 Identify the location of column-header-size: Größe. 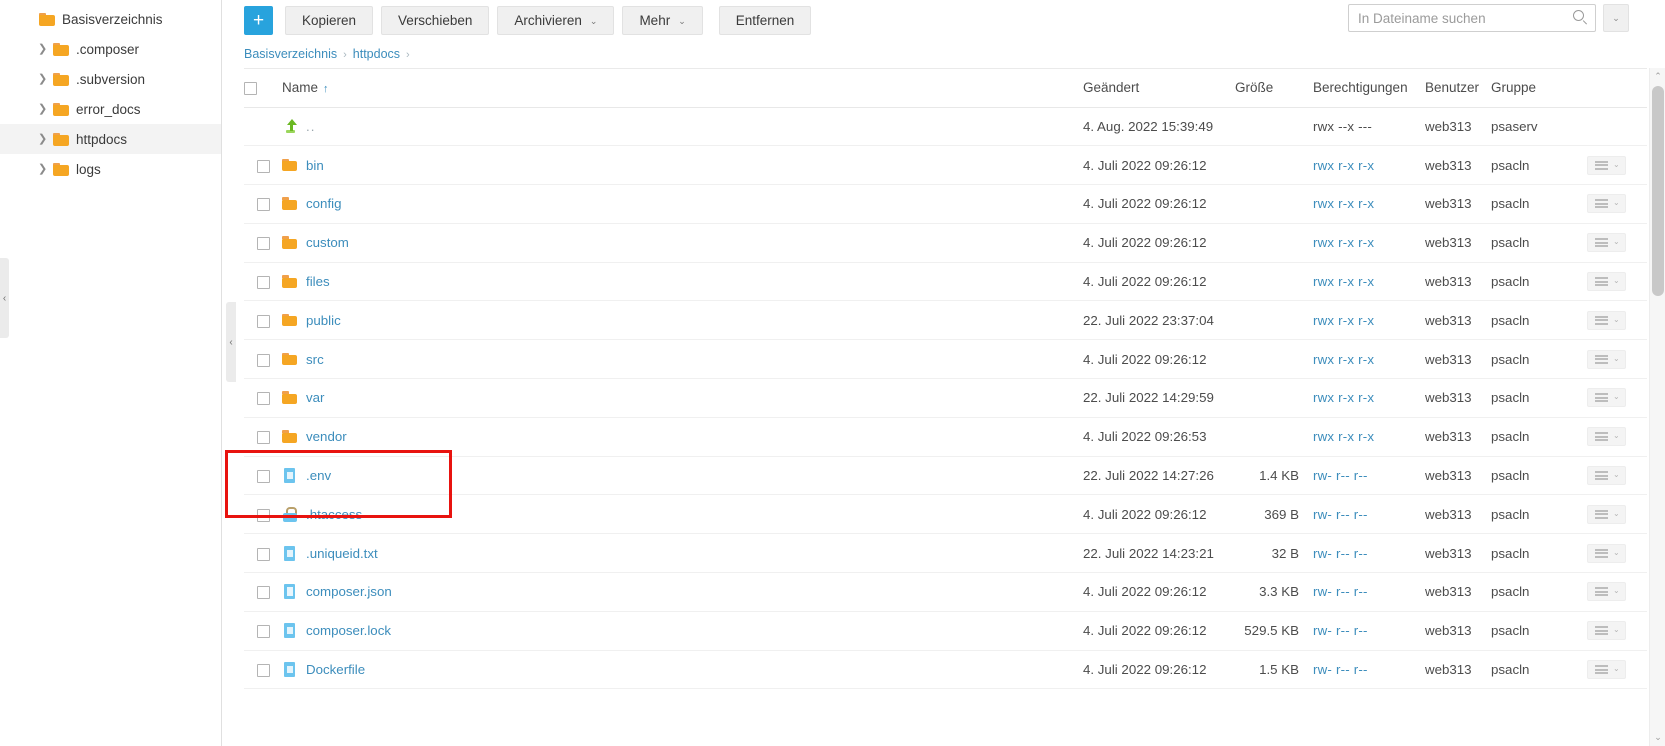
(1274, 88).